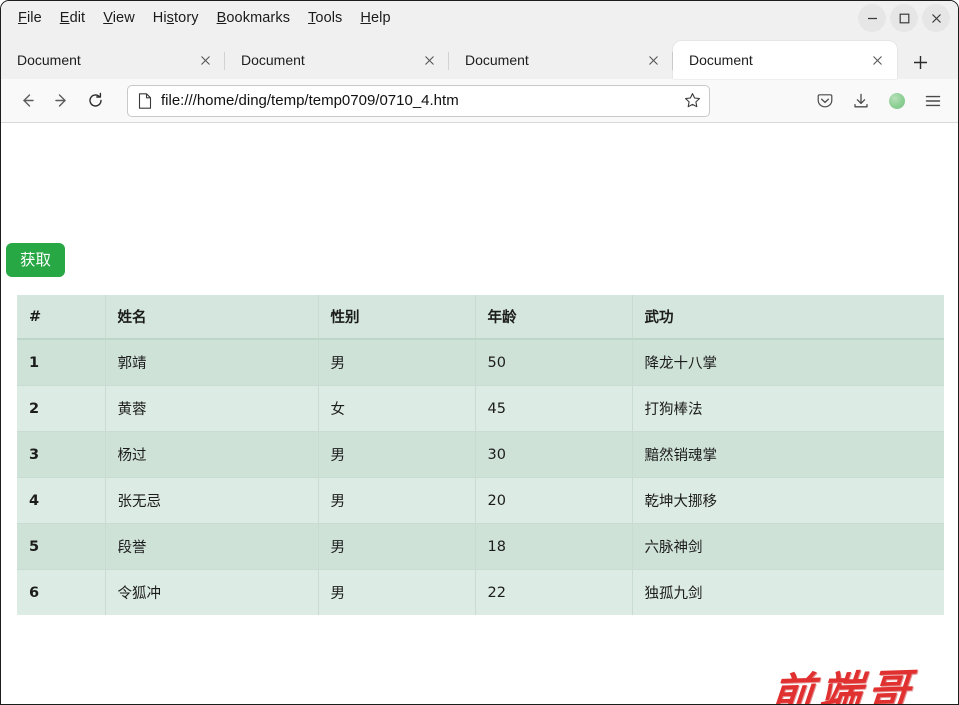 The height and width of the screenshot is (705, 959). Describe the element at coordinates (119, 18) in the screenshot. I see `menu-item-view: View` at that location.